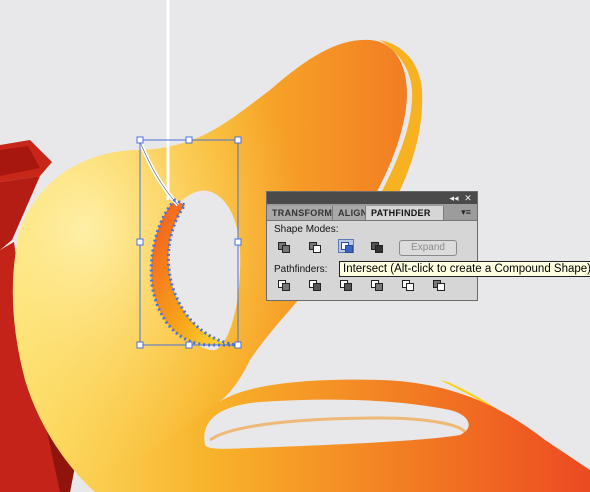 This screenshot has height=492, width=590. What do you see at coordinates (140, 242) in the screenshot?
I see `handle-middle-left` at bounding box center [140, 242].